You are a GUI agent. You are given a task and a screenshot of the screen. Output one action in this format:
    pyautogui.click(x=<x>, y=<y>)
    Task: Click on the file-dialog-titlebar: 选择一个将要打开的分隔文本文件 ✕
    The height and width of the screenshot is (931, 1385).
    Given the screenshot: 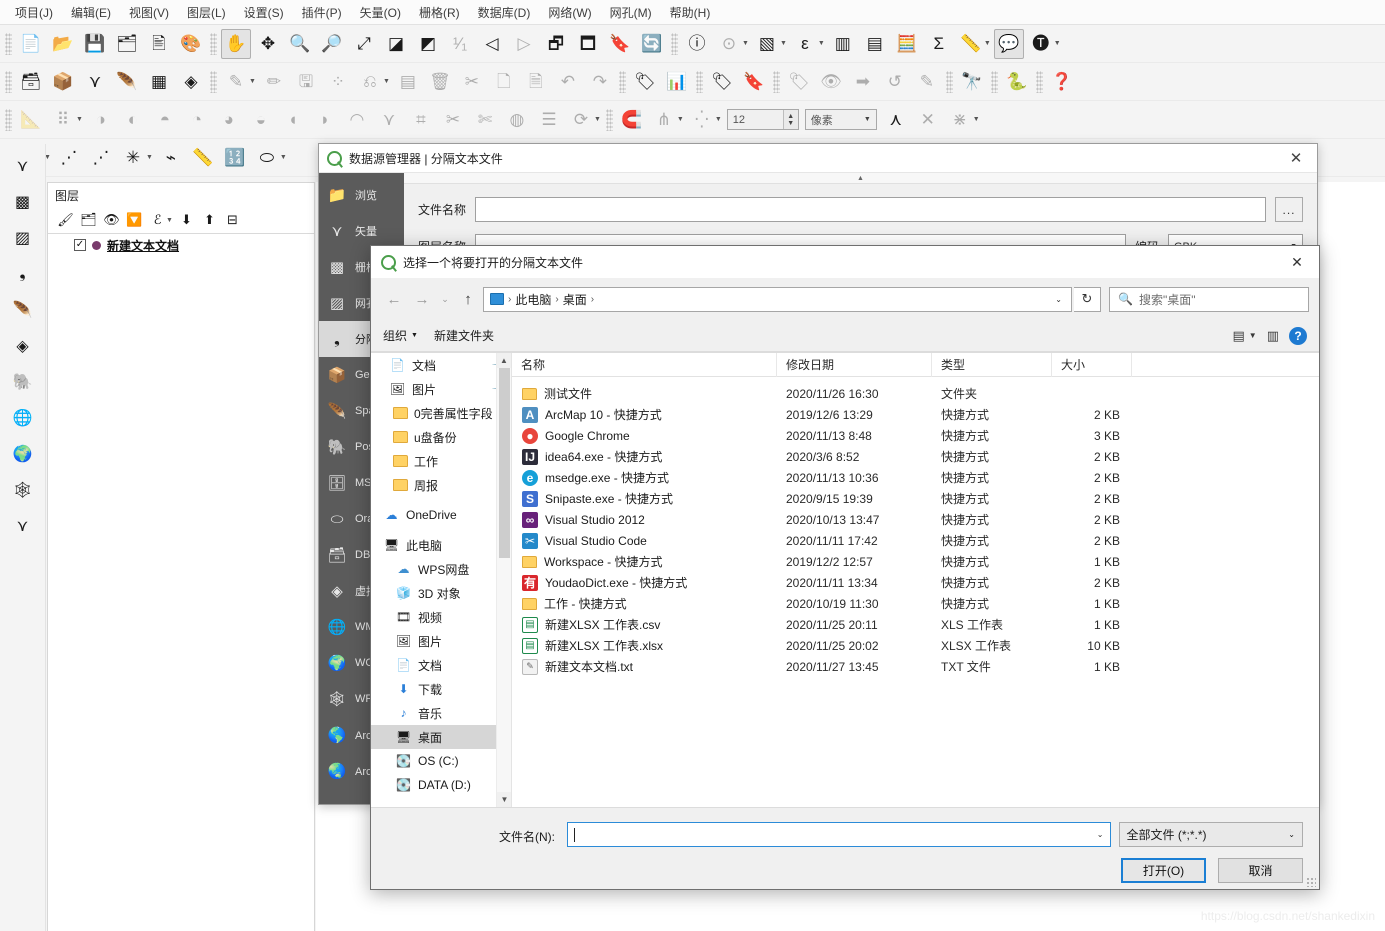 What is the action you would take?
    pyautogui.click(x=845, y=262)
    